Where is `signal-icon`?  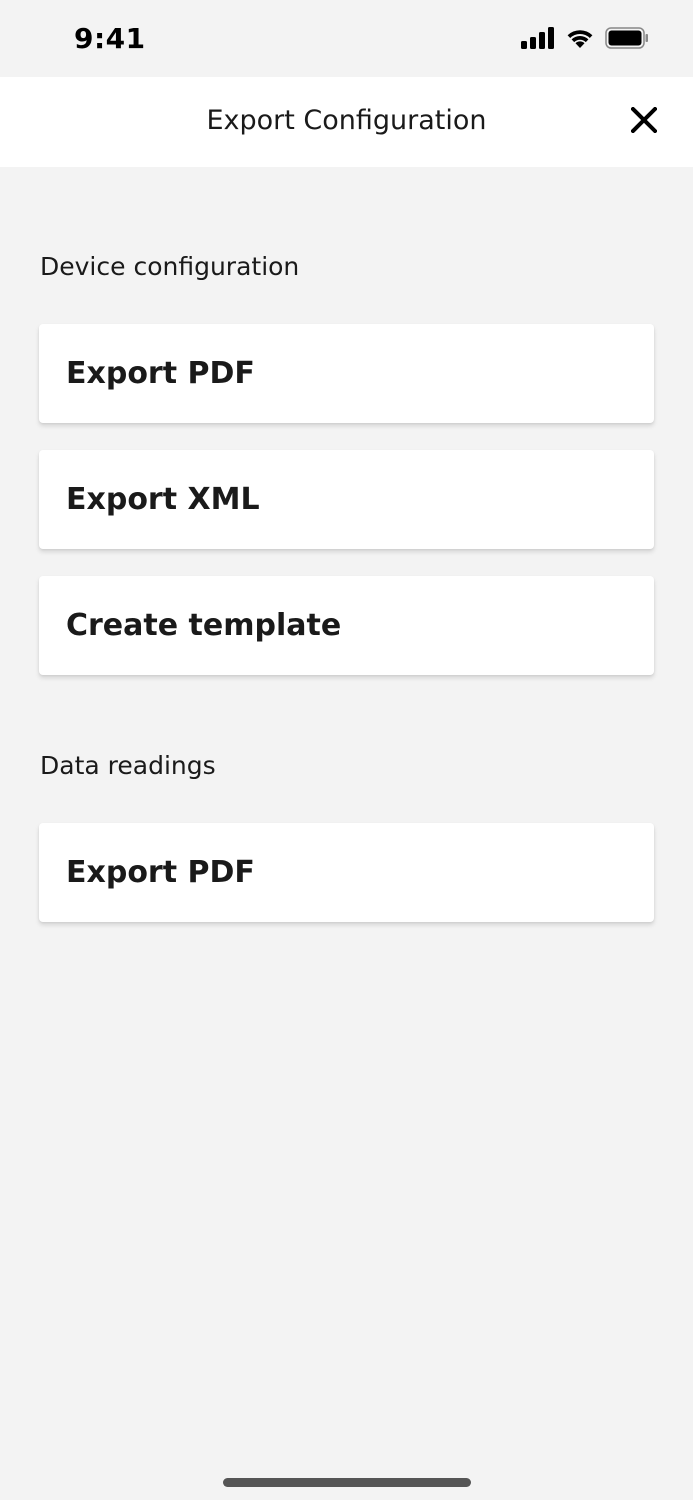 signal-icon is located at coordinates (538, 40).